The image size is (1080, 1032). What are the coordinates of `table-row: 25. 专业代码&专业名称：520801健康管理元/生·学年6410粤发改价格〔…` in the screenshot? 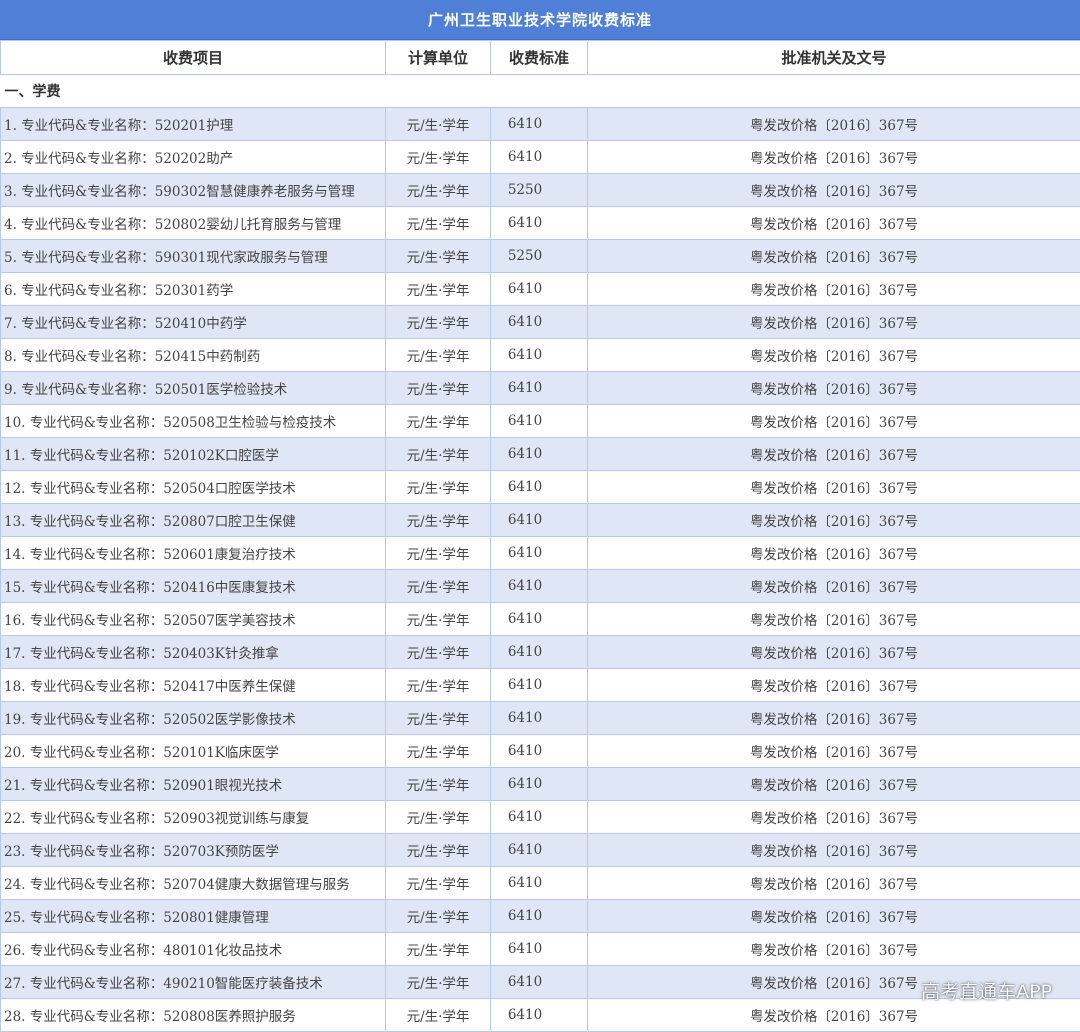 It's located at (540, 916).